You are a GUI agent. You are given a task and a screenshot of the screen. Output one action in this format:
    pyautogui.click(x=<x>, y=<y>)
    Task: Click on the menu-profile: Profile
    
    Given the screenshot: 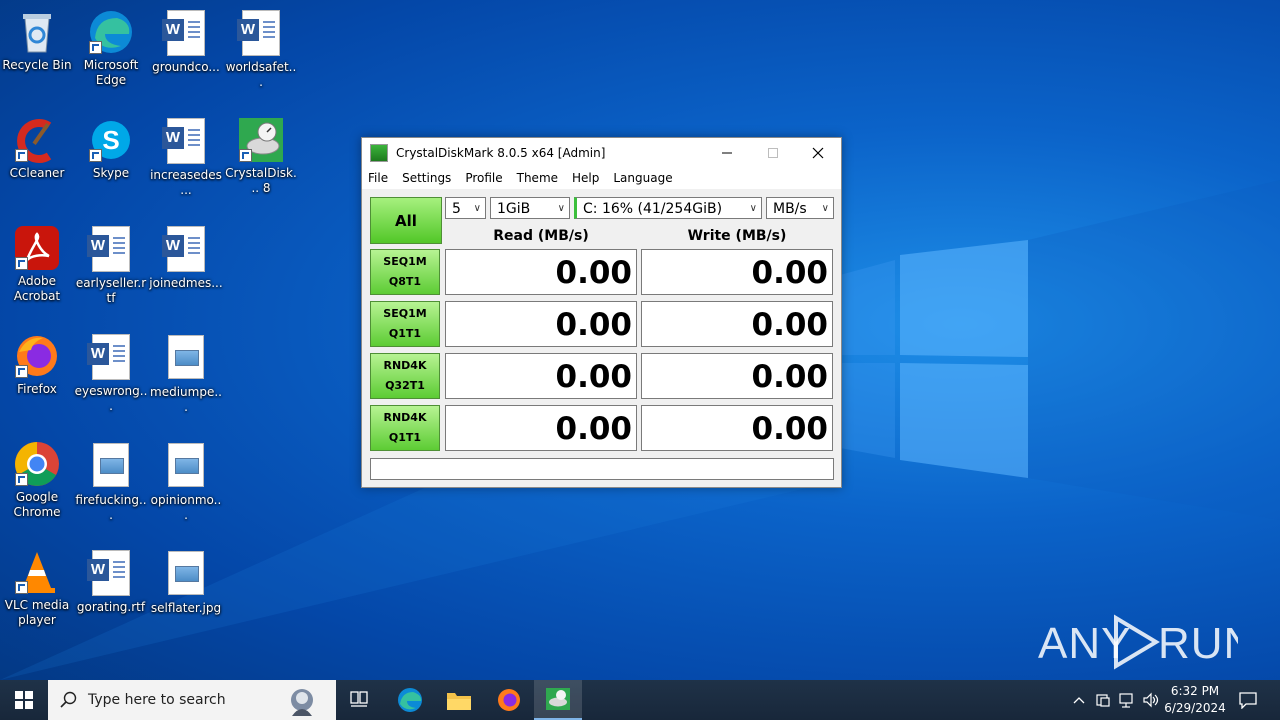 What is the action you would take?
    pyautogui.click(x=483, y=178)
    